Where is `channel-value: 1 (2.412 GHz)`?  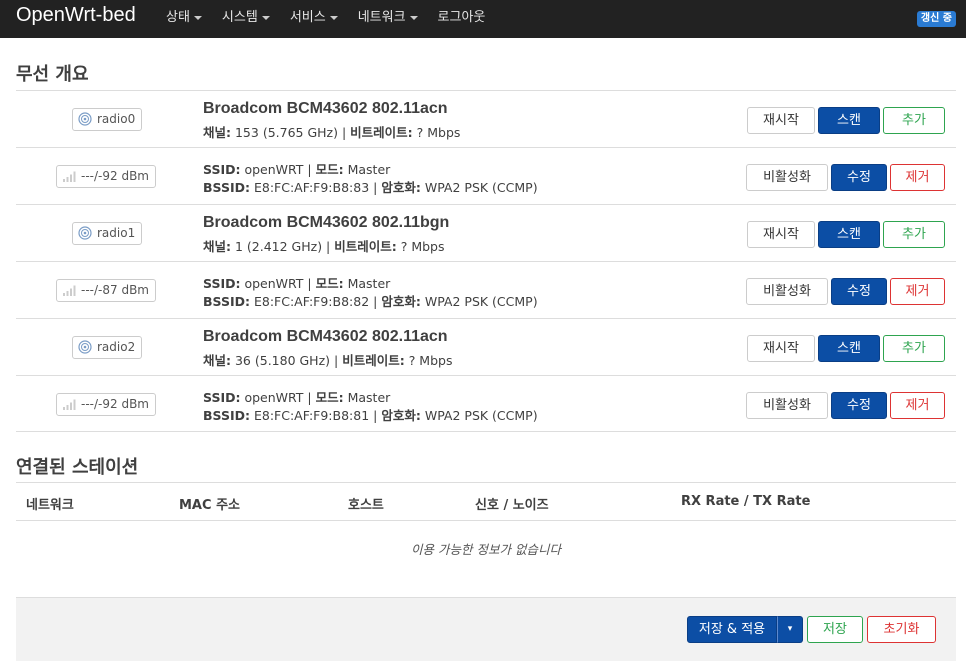 channel-value: 1 (2.412 GHz) is located at coordinates (278, 246).